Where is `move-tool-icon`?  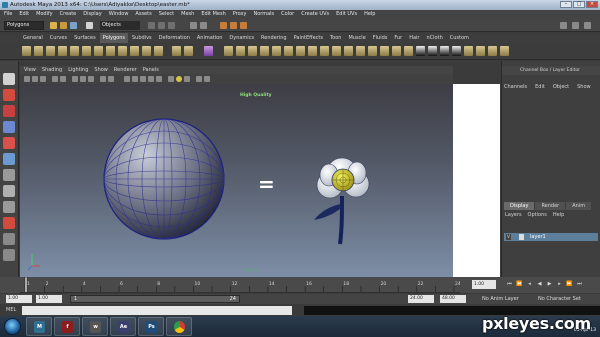 move-tool-icon is located at coordinates (9, 127).